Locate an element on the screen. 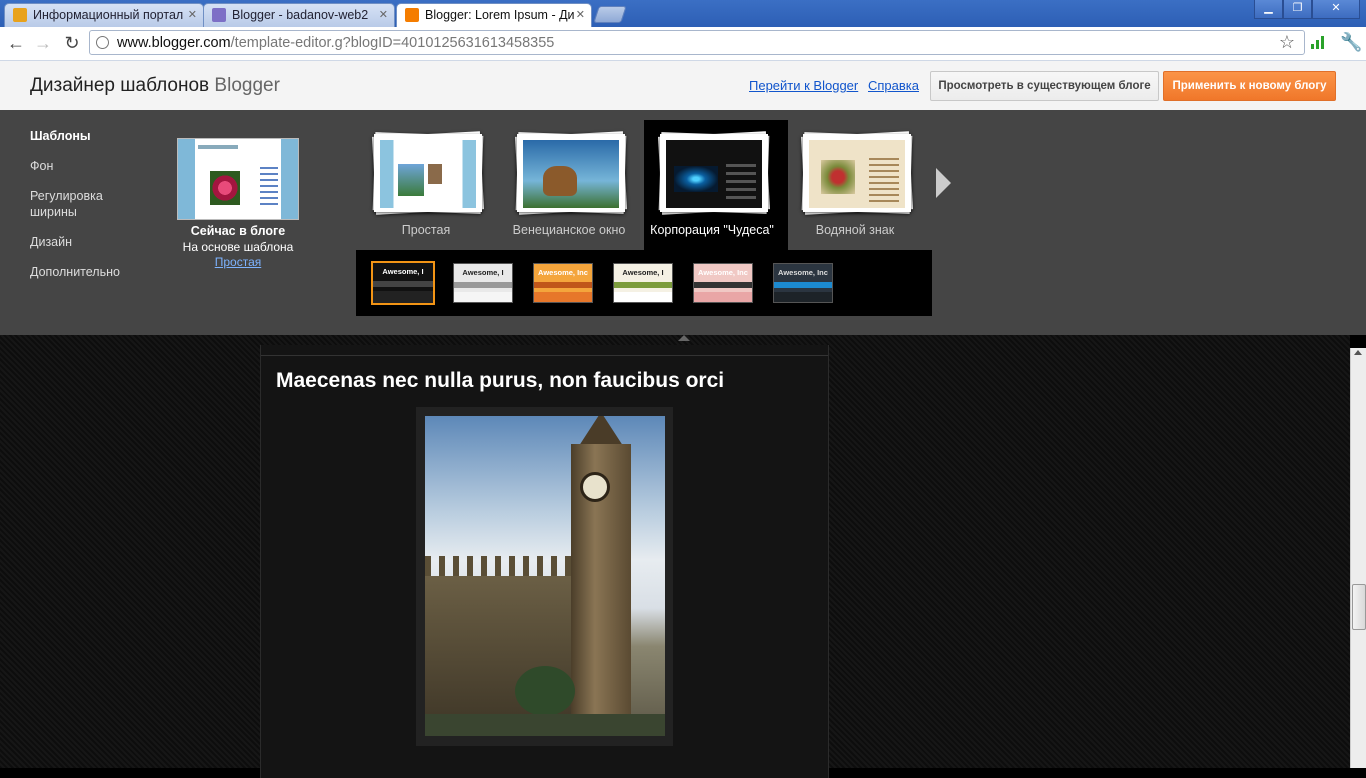 The width and height of the screenshot is (1366, 778). post-image-frame is located at coordinates (544, 576).